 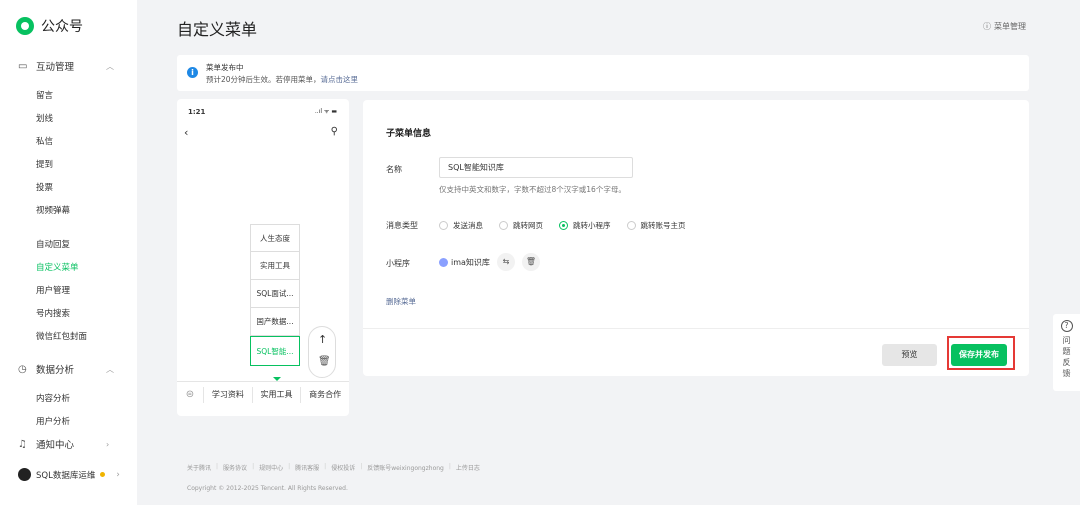 What do you see at coordinates (1066, 326) in the screenshot?
I see `question-icon: ?` at bounding box center [1066, 326].